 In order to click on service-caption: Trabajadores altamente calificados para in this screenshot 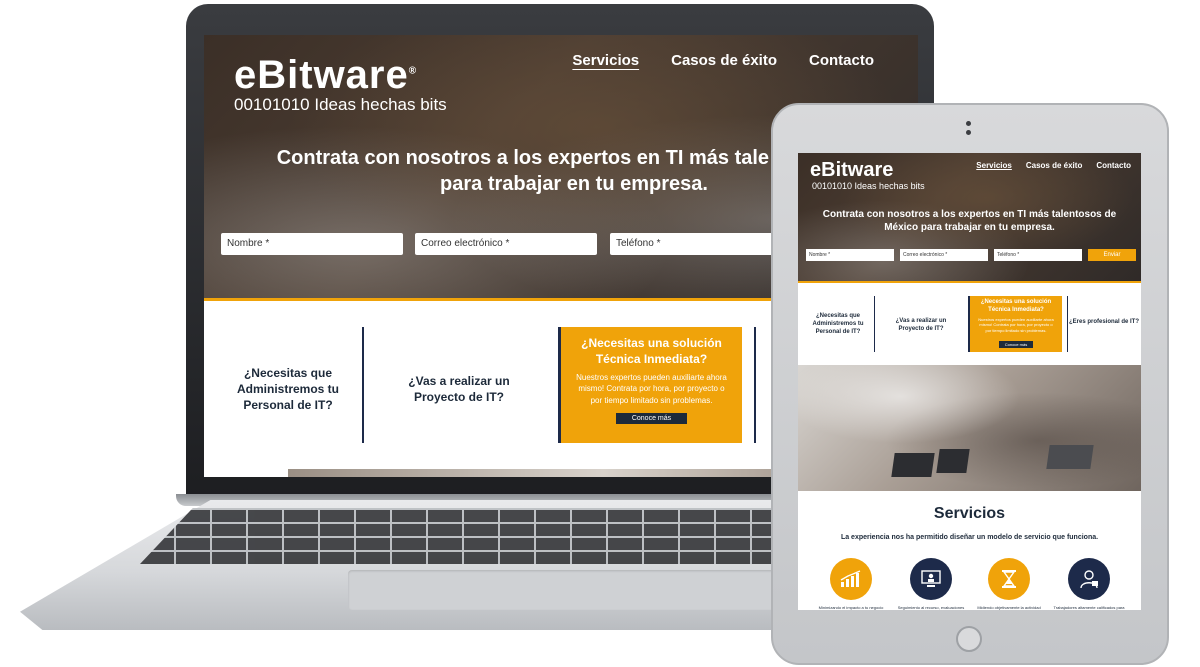, I will do `click(1089, 607)`.